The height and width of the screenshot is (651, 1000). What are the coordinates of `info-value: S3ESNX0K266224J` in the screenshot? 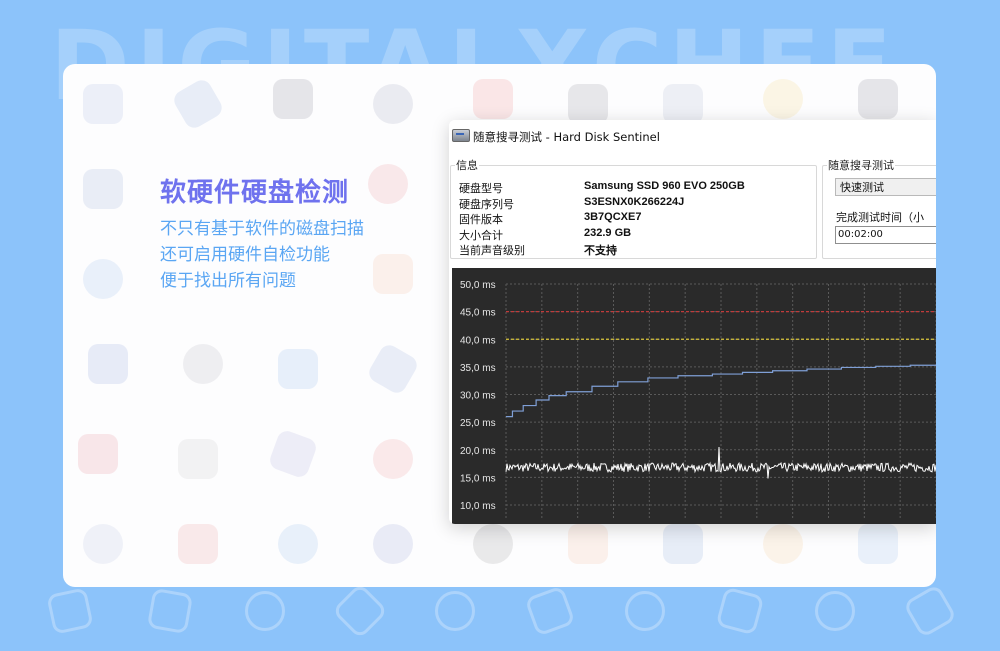 It's located at (634, 201).